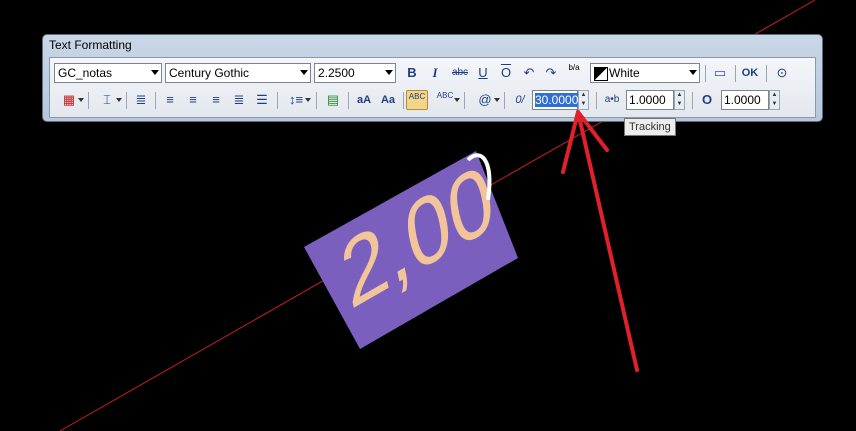 The image size is (856, 431). What do you see at coordinates (600, 241) in the screenshot?
I see `annotation-arrow` at bounding box center [600, 241].